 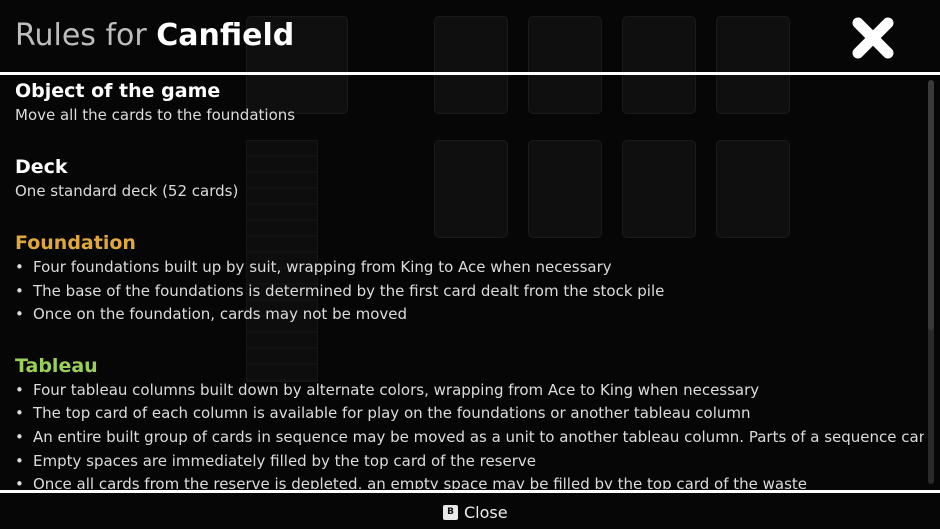 What do you see at coordinates (225, 35) in the screenshot?
I see `title-game-name: Canfield` at bounding box center [225, 35].